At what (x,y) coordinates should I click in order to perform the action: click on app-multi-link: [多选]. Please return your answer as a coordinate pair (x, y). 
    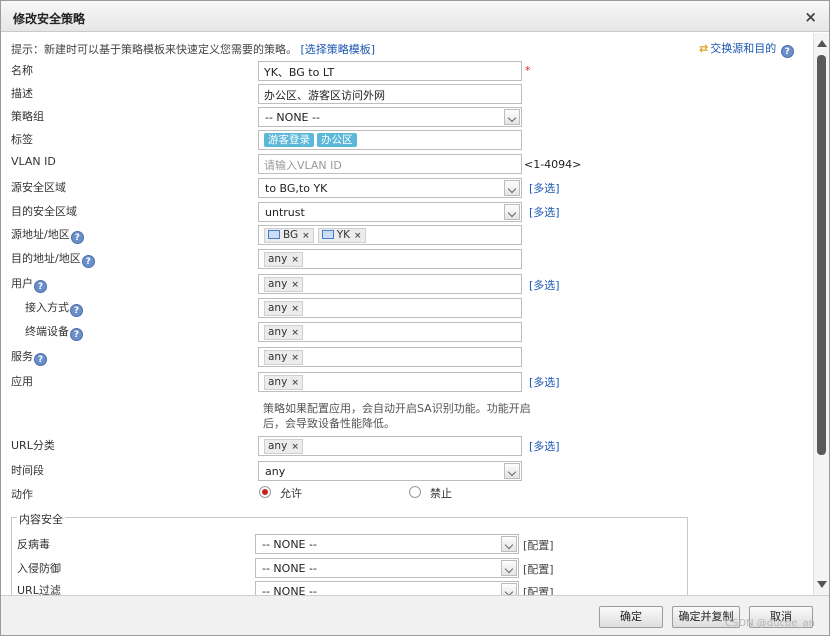
    Looking at the image, I should click on (544, 382).